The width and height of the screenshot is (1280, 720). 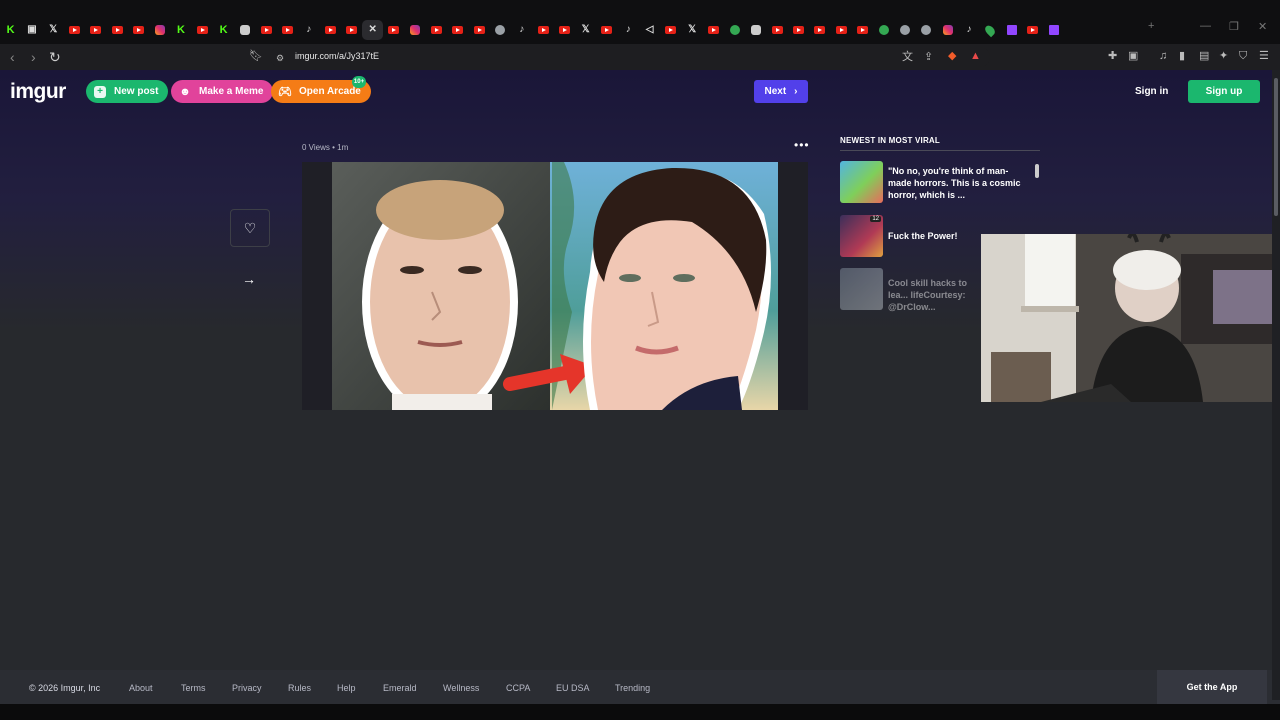 What do you see at coordinates (1112, 56) in the screenshot?
I see `extensions-icon: ✚` at bounding box center [1112, 56].